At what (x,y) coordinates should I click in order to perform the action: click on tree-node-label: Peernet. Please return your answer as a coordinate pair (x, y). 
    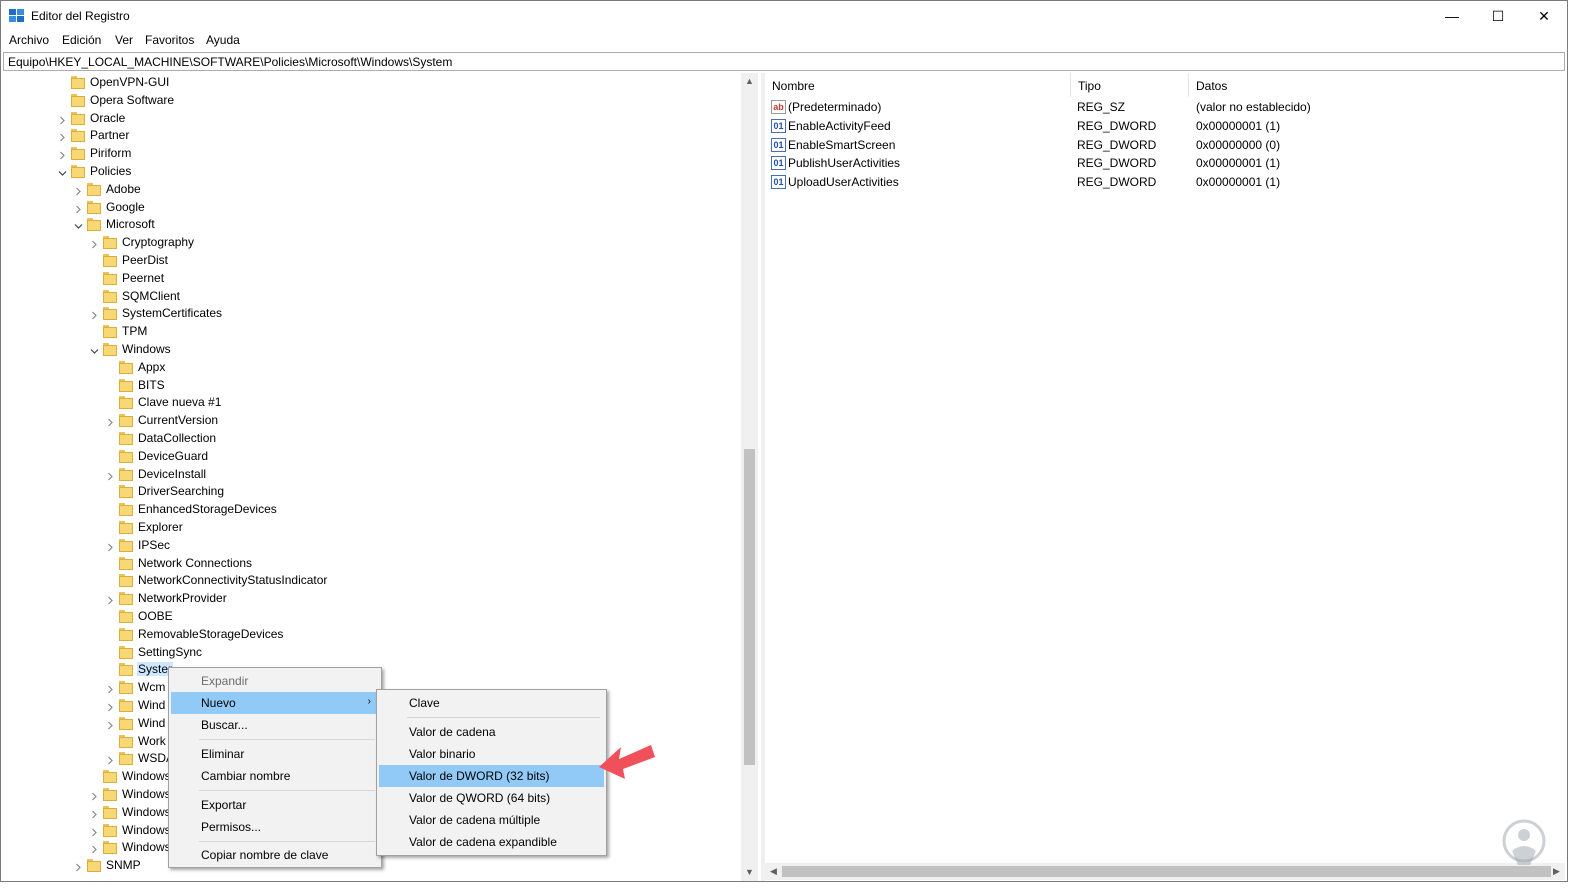
    Looking at the image, I should click on (143, 278).